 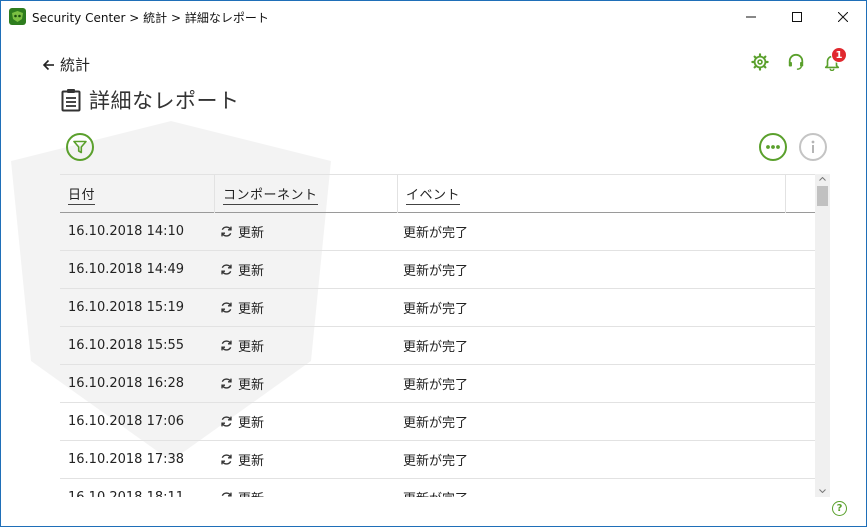 I want to click on settings-button, so click(x=760, y=62).